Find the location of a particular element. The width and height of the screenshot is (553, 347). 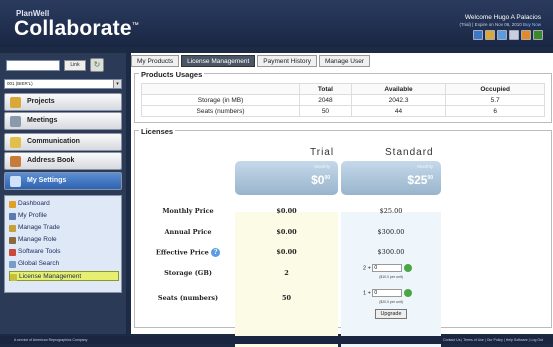

trial-storage: 2 is located at coordinates (286, 273).